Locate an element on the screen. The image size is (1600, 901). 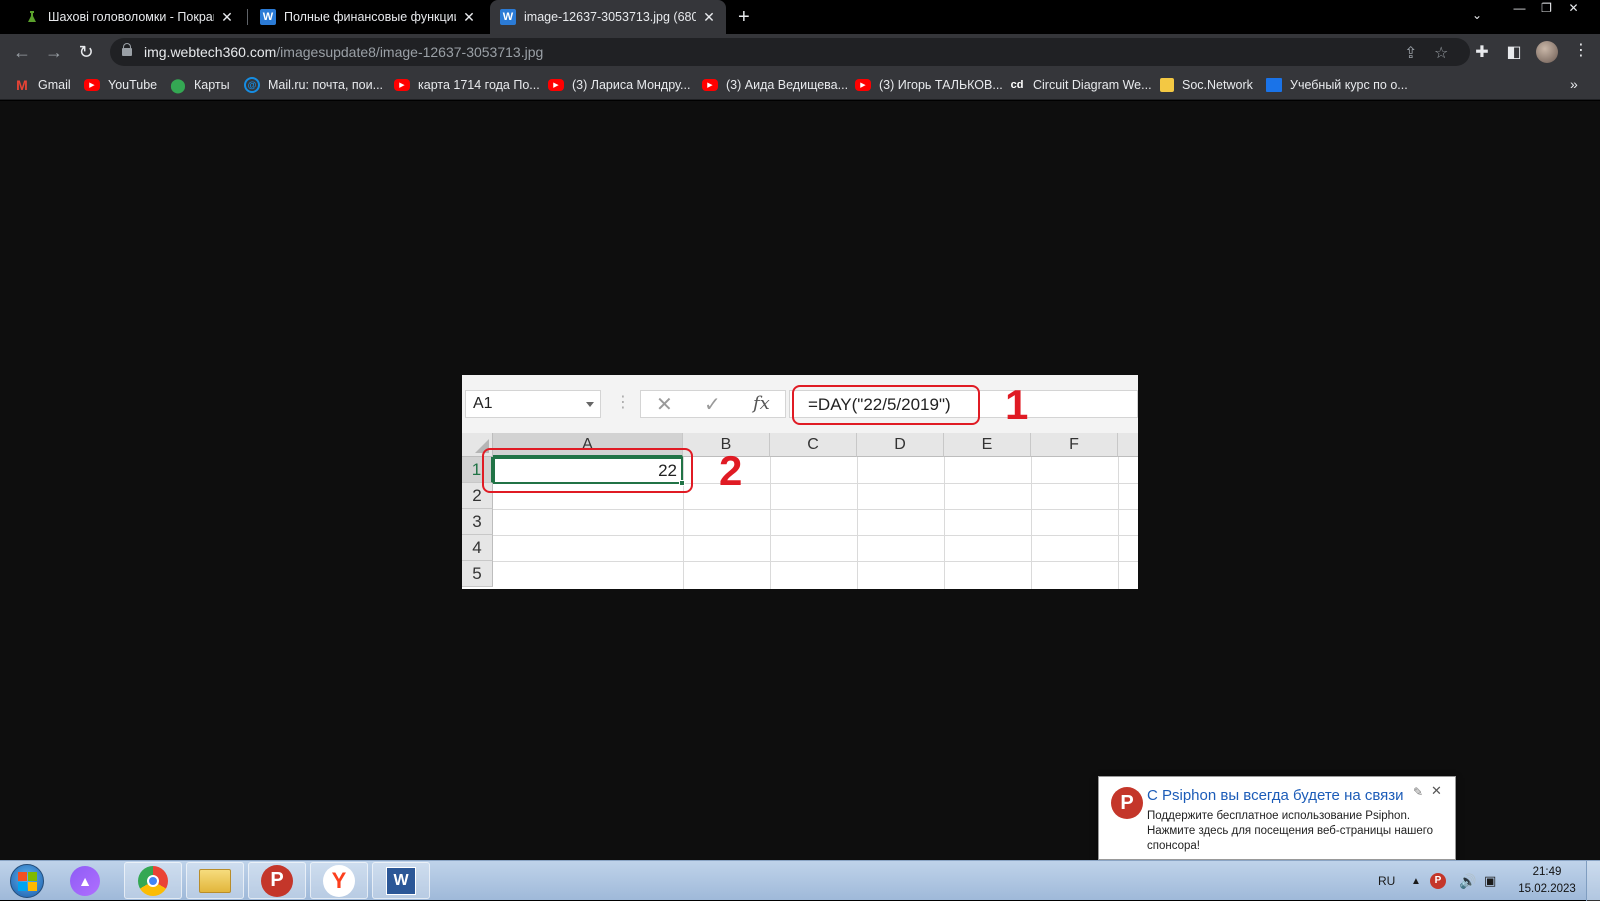
bookmark-socnetwork: Soc.Network is located at coordinates (1206, 85).